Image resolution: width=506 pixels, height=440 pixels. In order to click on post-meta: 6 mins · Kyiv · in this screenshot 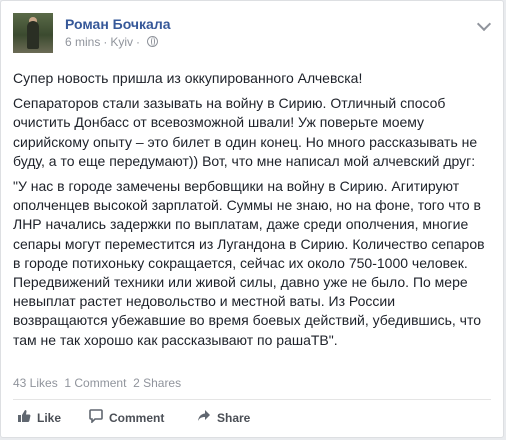, I will do `click(112, 42)`.